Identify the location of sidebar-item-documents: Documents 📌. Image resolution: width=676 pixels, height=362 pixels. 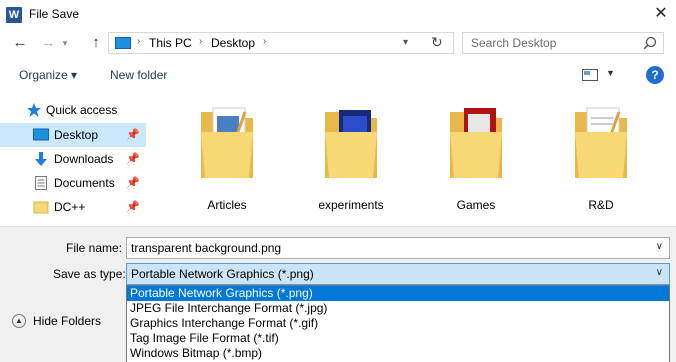
(73, 183).